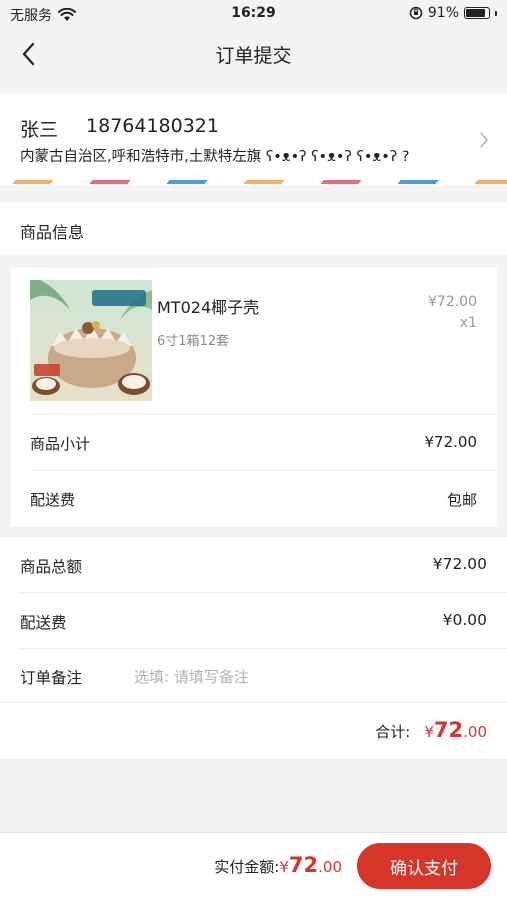 The height and width of the screenshot is (900, 507). Describe the element at coordinates (496, 13) in the screenshot. I see `battery-cap` at that location.